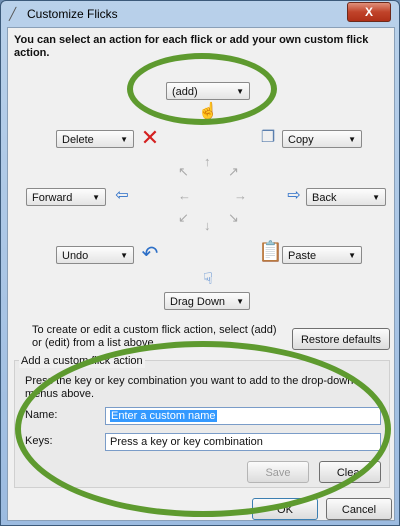  I want to click on back-icon: ⇨, so click(294, 195).